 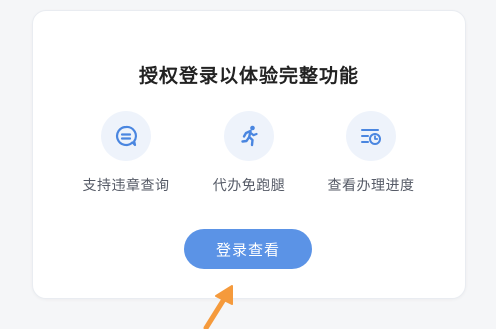 I want to click on feature-violation-query: 支持违章查询, so click(x=126, y=153).